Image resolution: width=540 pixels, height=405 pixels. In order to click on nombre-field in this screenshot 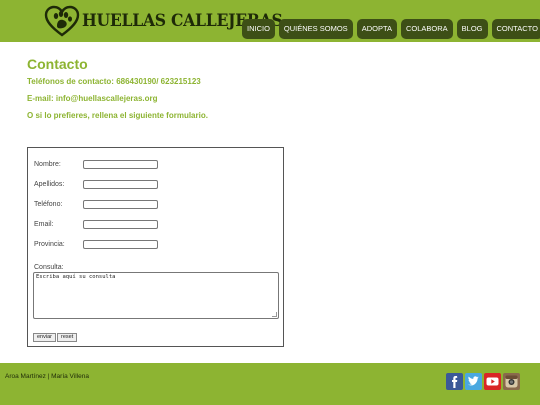, I will do `click(120, 164)`.